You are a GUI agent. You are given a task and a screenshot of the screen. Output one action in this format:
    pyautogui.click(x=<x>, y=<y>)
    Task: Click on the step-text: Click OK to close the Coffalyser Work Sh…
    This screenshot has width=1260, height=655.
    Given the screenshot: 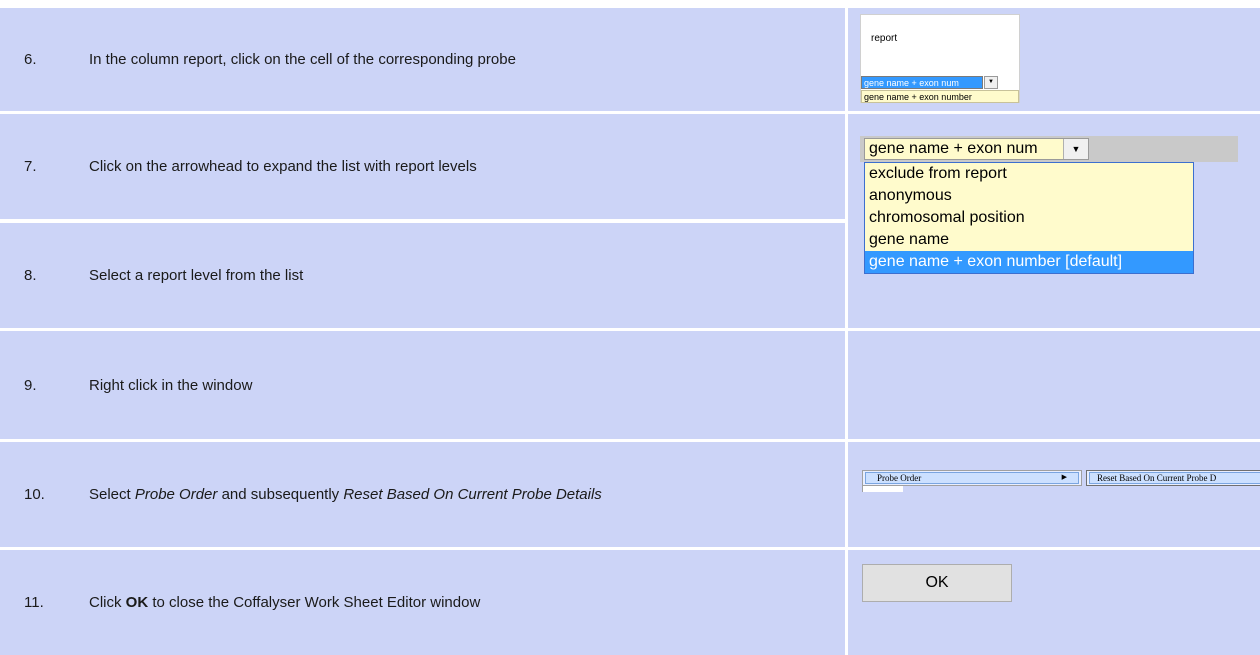 What is the action you would take?
    pyautogui.click(x=284, y=602)
    